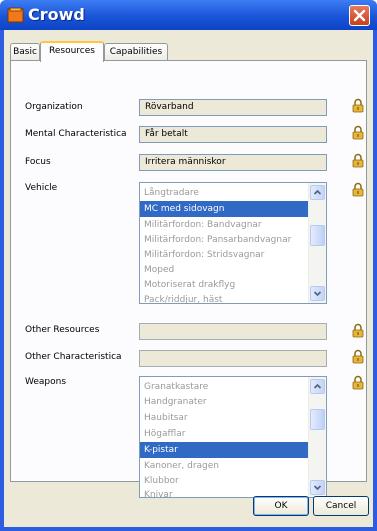 The image size is (377, 531). I want to click on list-item: Motoriserat drakflyg, so click(225, 285).